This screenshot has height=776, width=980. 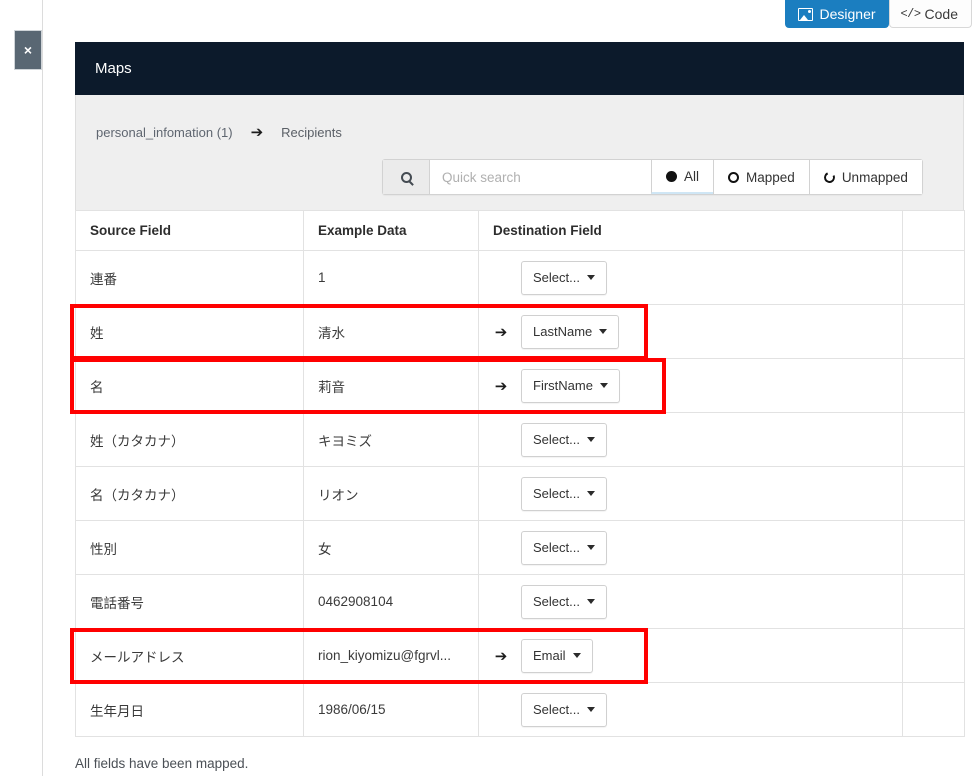 What do you see at coordinates (563, 385) in the screenshot?
I see `destination-field-value: FirstName` at bounding box center [563, 385].